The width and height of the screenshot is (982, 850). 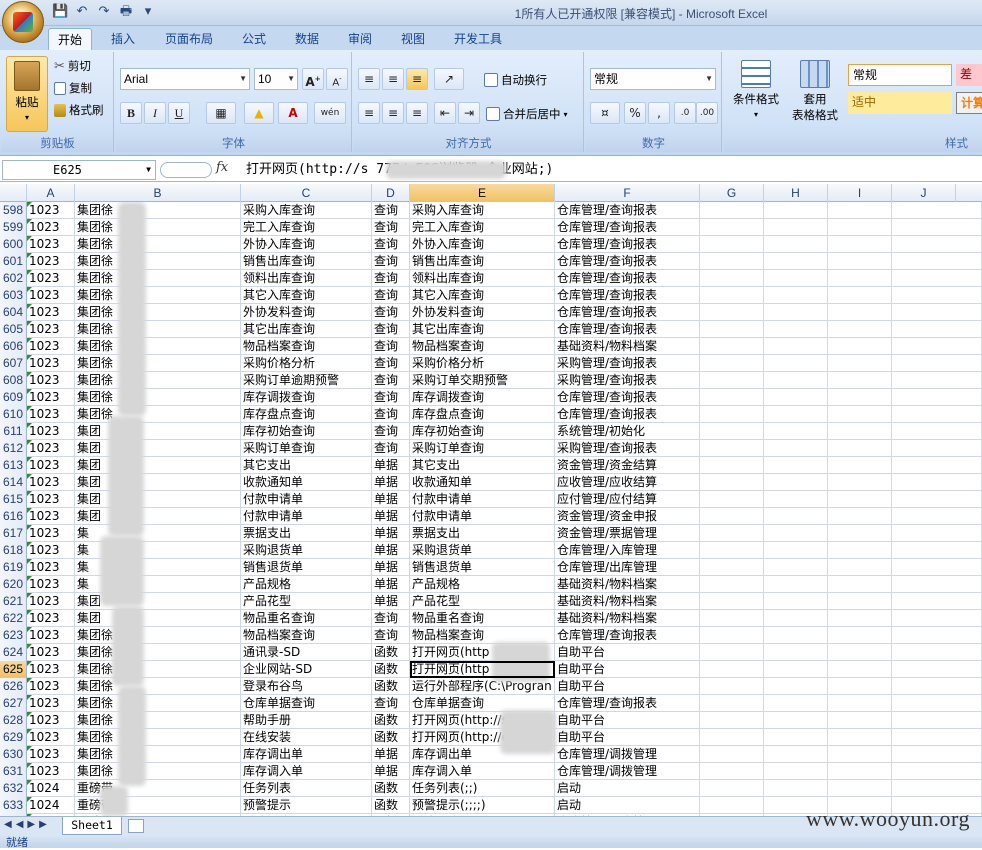 I want to click on cell-c: 完工入库查询, so click(x=306, y=227).